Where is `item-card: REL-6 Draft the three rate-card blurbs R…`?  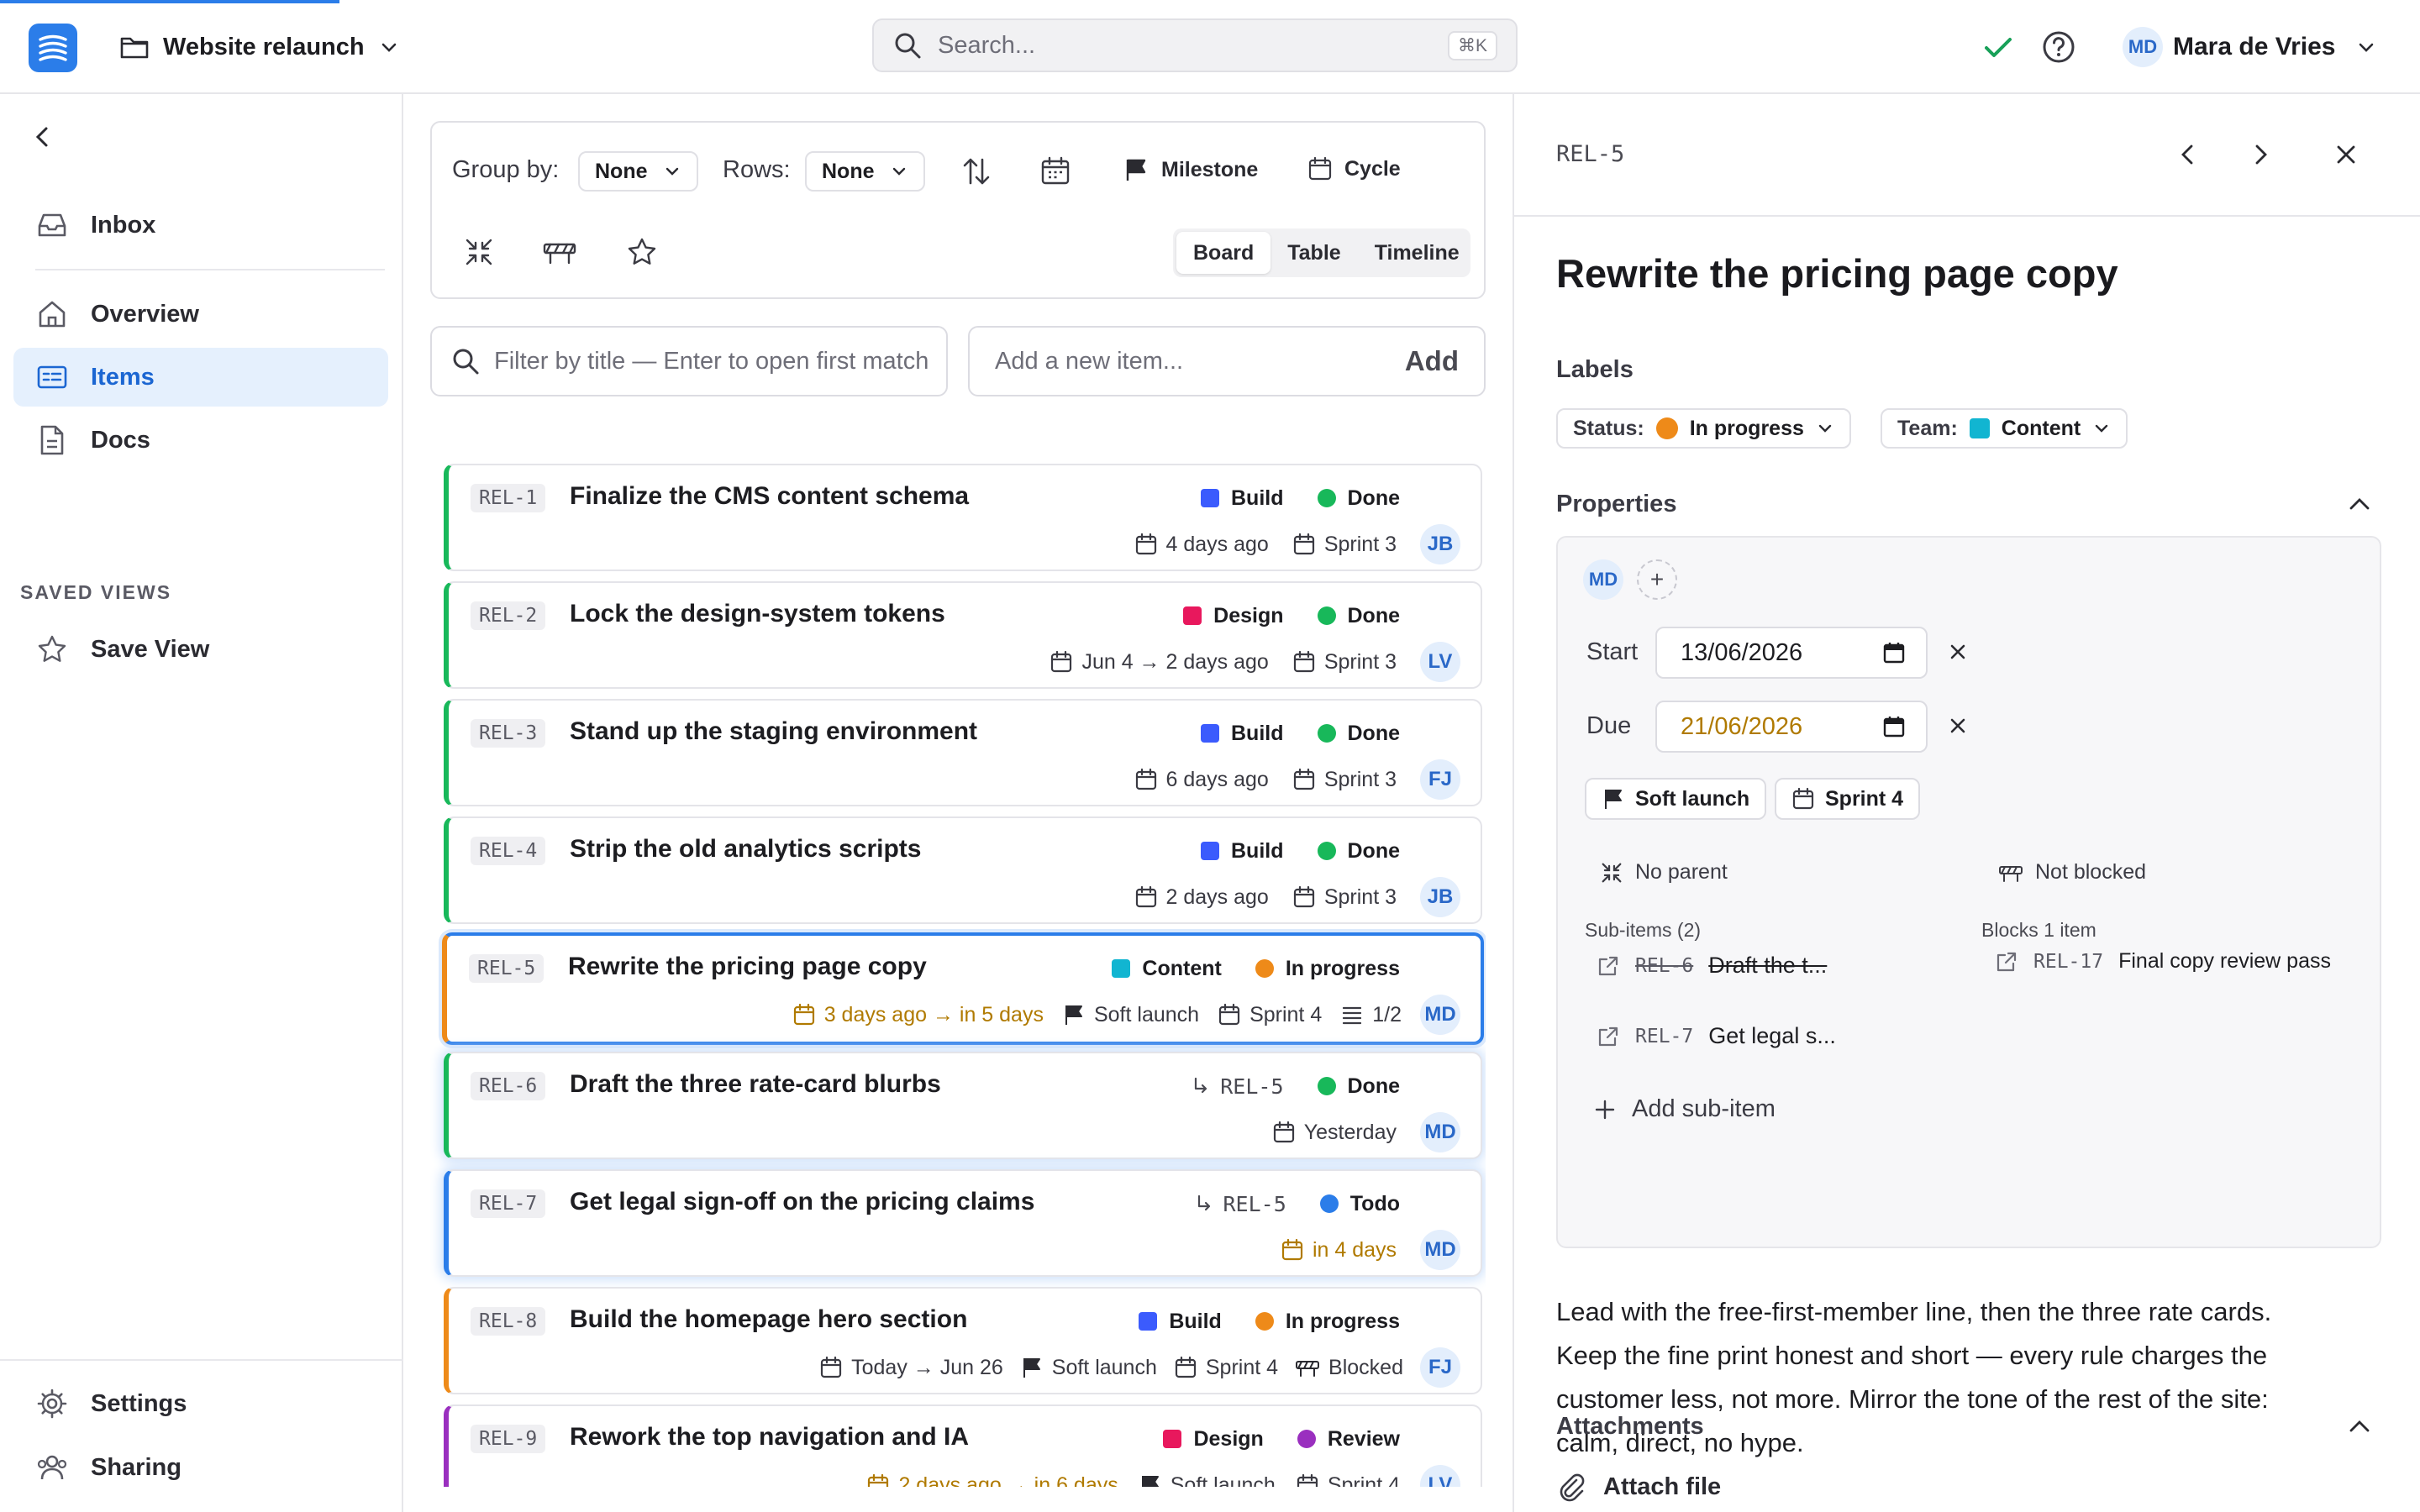 item-card: REL-6 Draft the three rate-card blurbs R… is located at coordinates (963, 1105).